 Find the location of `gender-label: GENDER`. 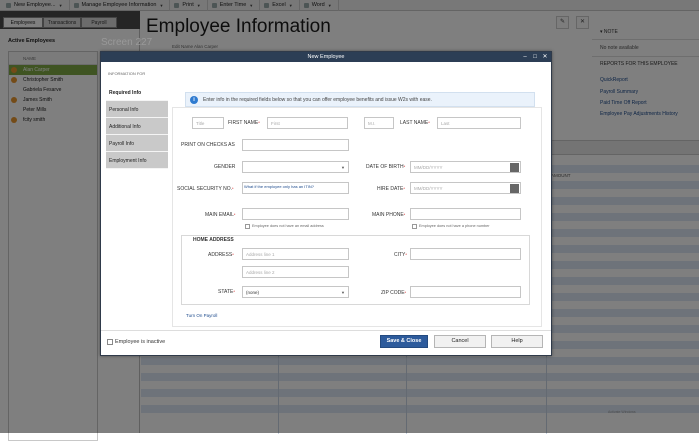

gender-label: GENDER is located at coordinates (225, 167).